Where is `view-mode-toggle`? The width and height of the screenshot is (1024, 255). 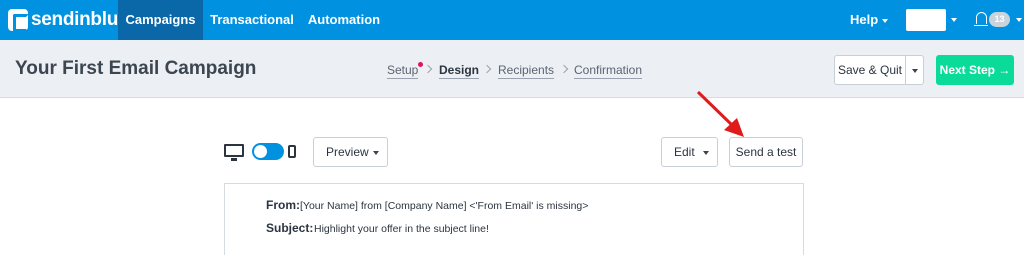 view-mode-toggle is located at coordinates (268, 151).